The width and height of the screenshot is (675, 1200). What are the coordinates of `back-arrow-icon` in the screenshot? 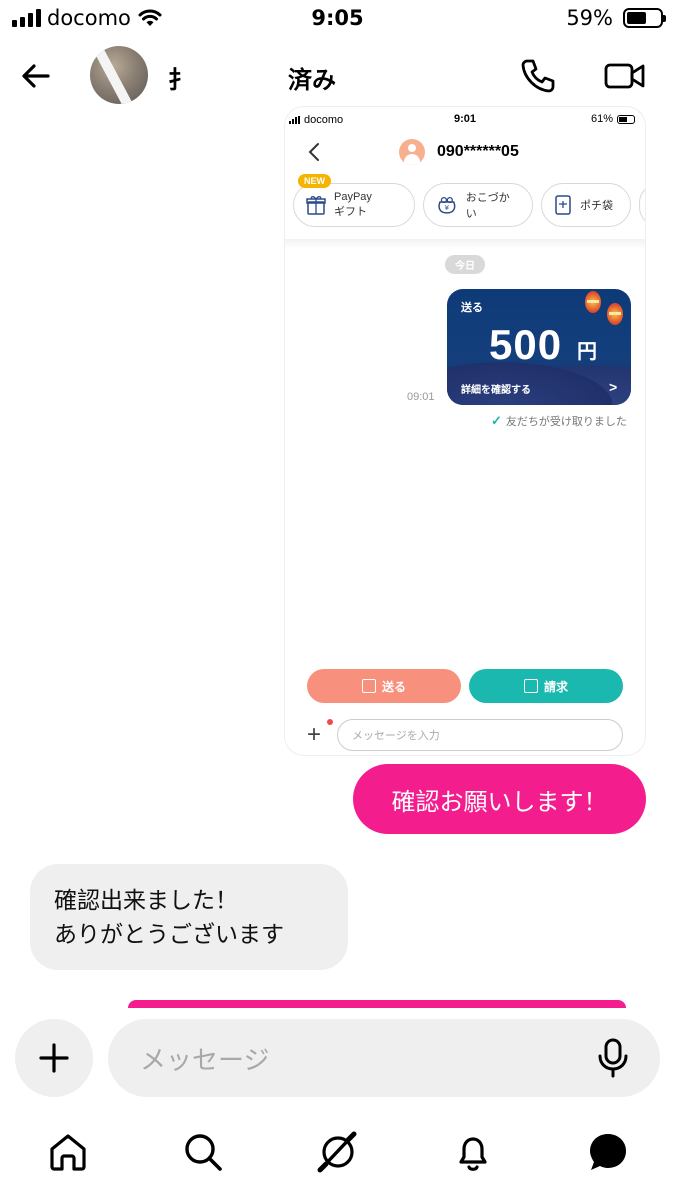 It's located at (36, 76).